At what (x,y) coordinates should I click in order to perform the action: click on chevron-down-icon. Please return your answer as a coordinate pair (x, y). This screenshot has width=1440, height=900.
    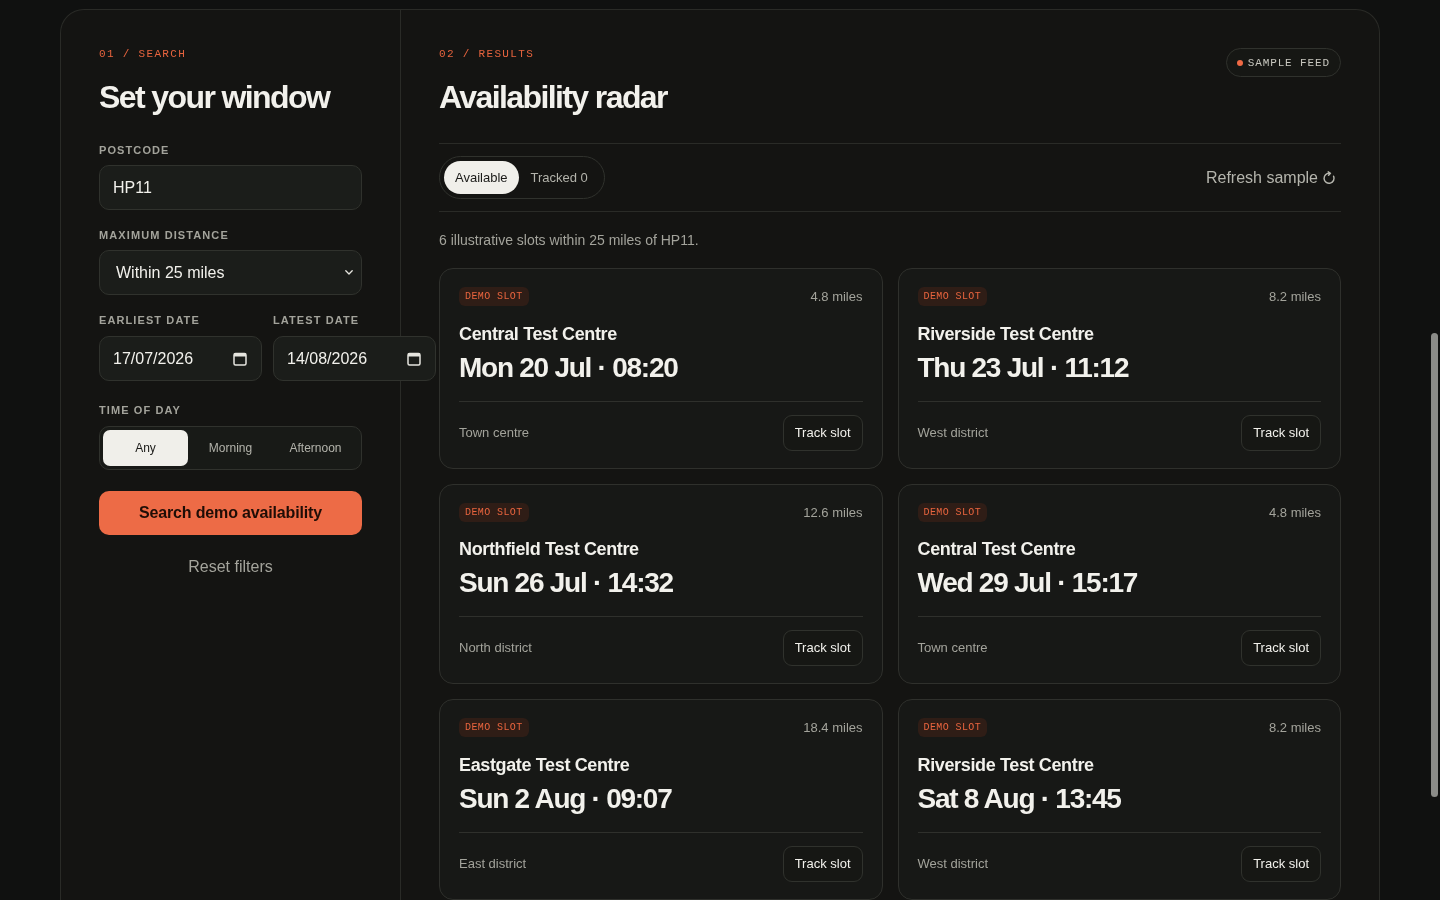
    Looking at the image, I should click on (349, 272).